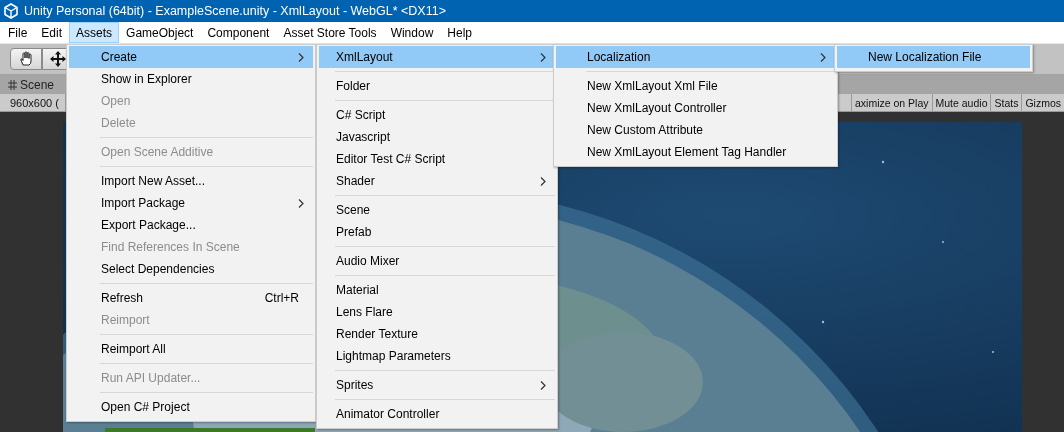 The width and height of the screenshot is (1064, 432). I want to click on menu-item: Refresh Ctrl+R, so click(191, 298).